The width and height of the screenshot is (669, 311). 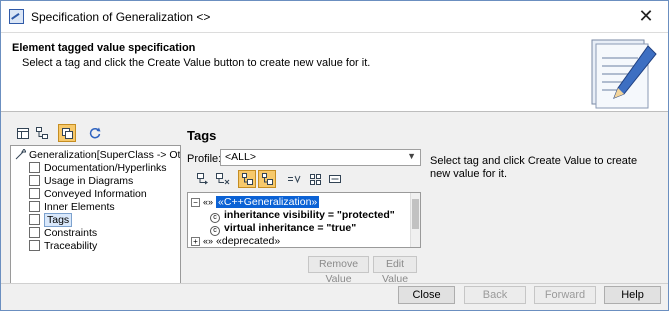 What do you see at coordinates (415, 214) in the screenshot?
I see `scrollbar-thumb` at bounding box center [415, 214].